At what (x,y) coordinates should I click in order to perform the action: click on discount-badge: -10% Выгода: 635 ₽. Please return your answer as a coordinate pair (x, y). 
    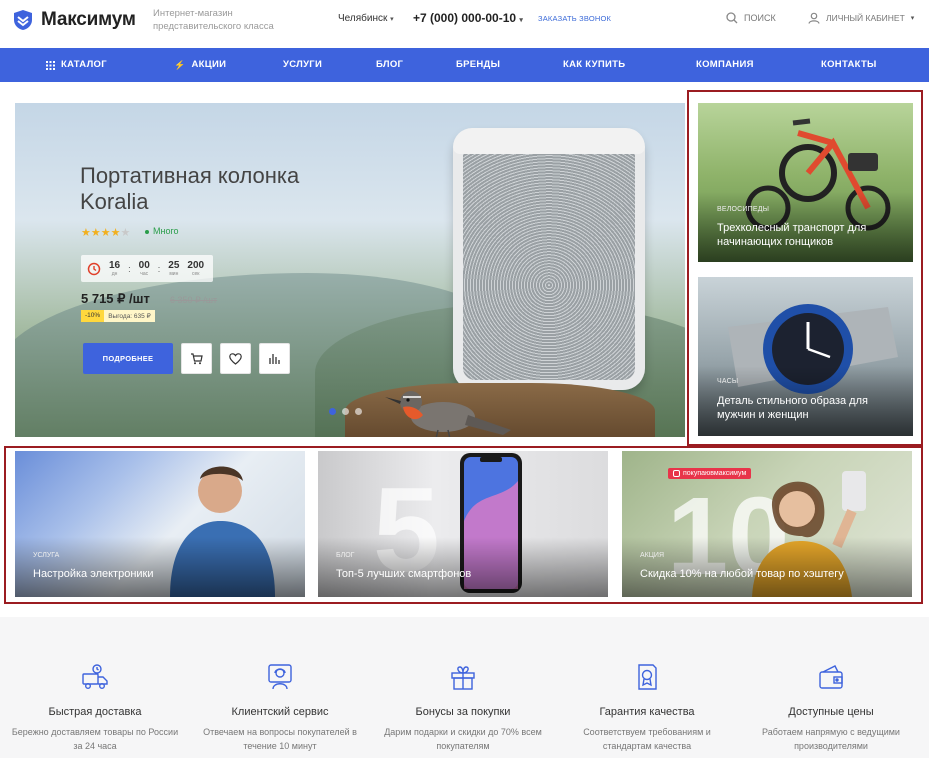
    Looking at the image, I should click on (118, 316).